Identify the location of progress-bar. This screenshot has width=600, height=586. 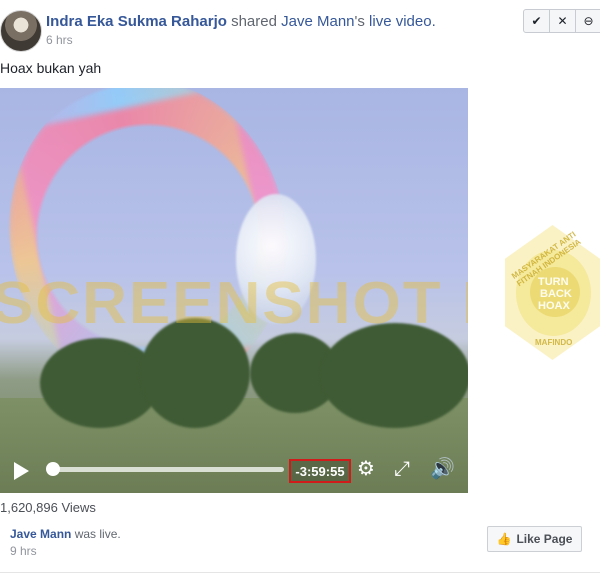
(168, 469).